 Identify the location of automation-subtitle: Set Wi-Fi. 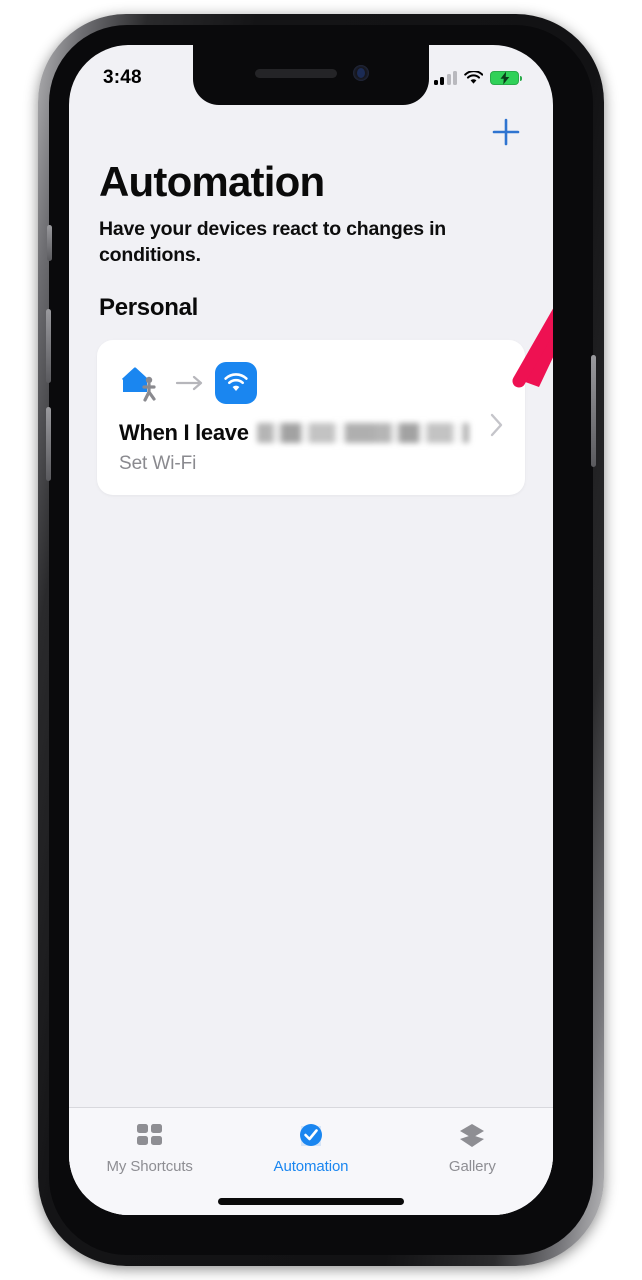
(158, 464).